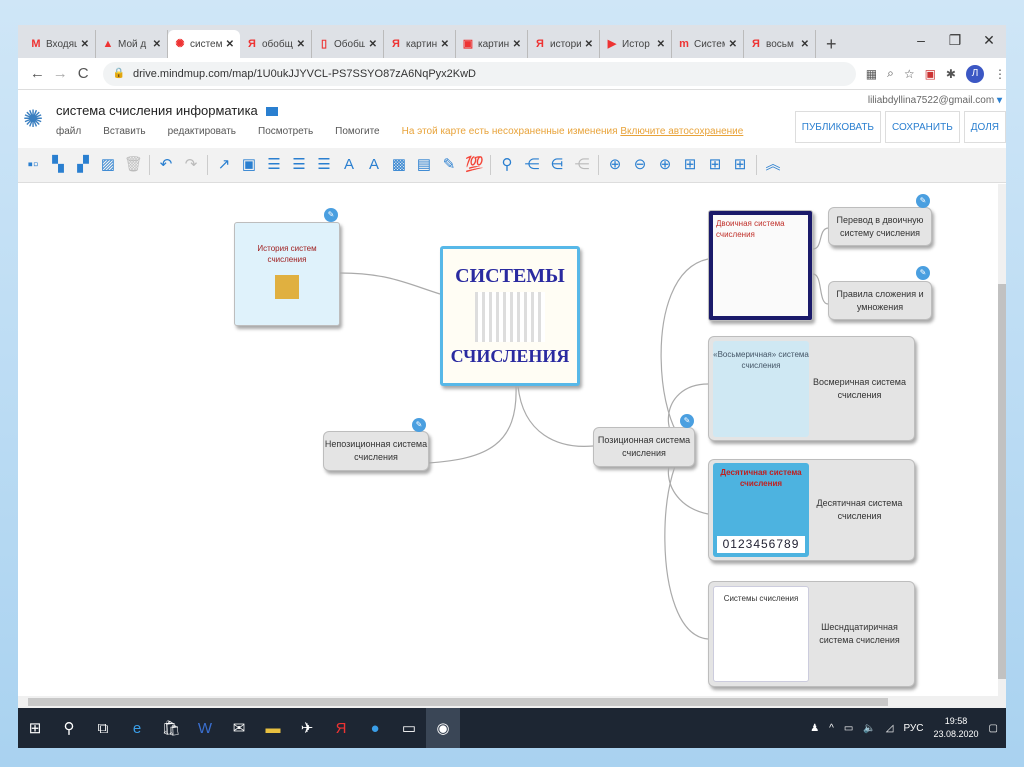  Describe the element at coordinates (376, 451) in the screenshot. I see `nonpositional-node: Непозиционная система счисления` at that location.